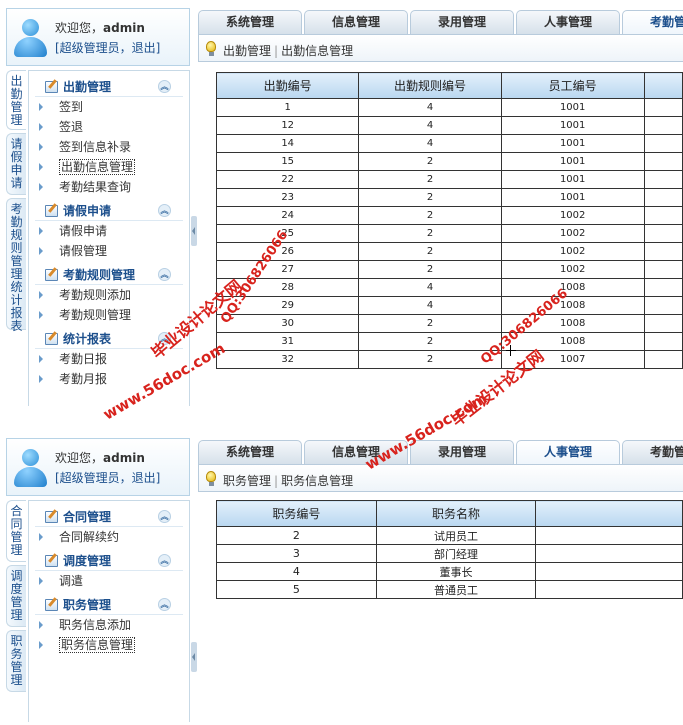 This screenshot has width=683, height=725. I want to click on table-cell: 3, so click(296, 553).